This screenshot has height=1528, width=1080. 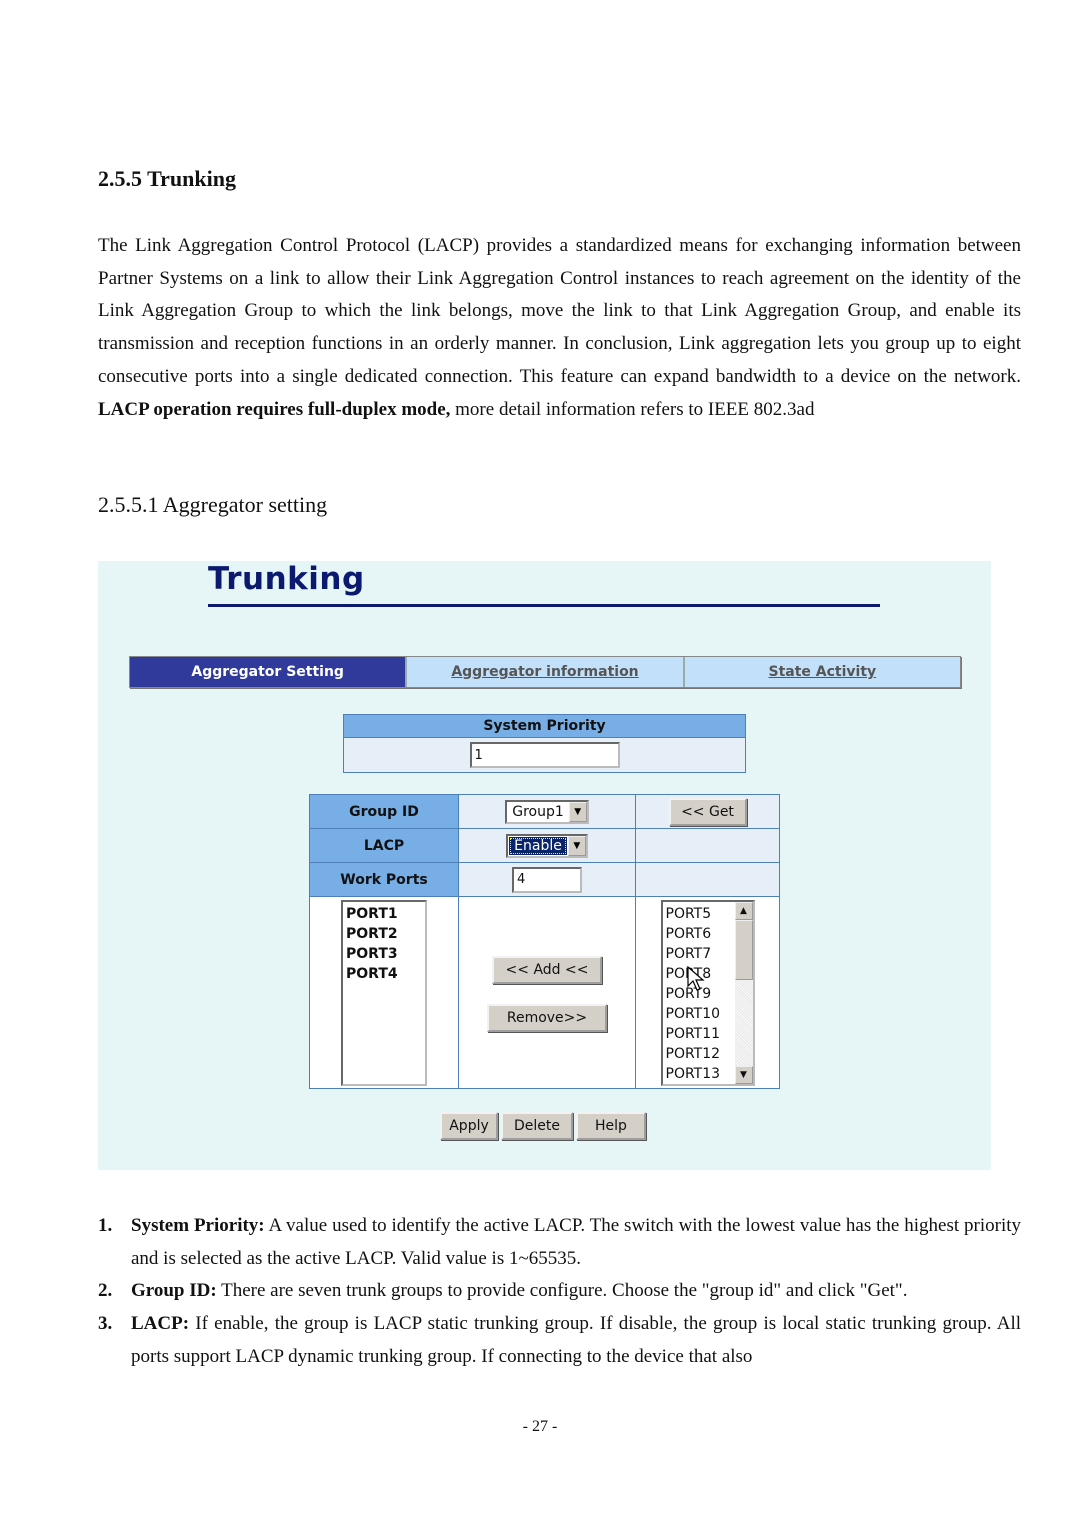 What do you see at coordinates (699, 1034) in the screenshot?
I see `list-item: PORT11` at bounding box center [699, 1034].